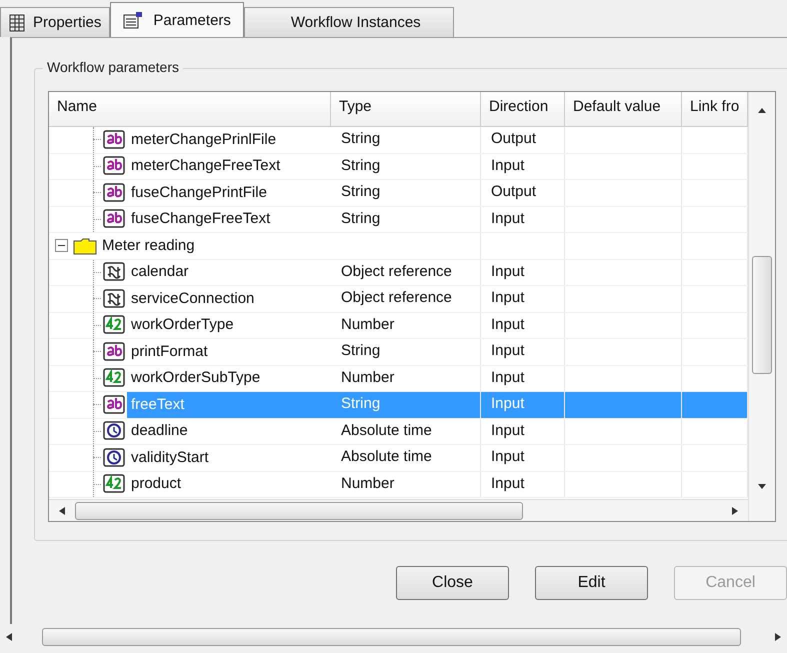  I want to click on table-row: meterChangePrinlFile String Output, so click(398, 140).